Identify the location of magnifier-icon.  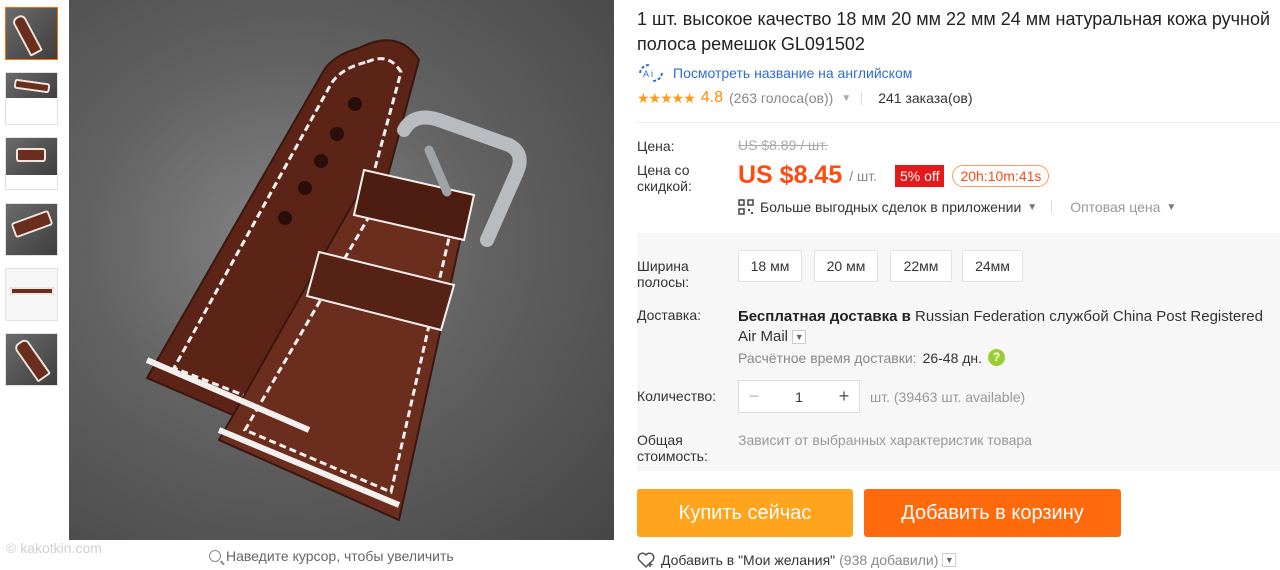
(215, 556).